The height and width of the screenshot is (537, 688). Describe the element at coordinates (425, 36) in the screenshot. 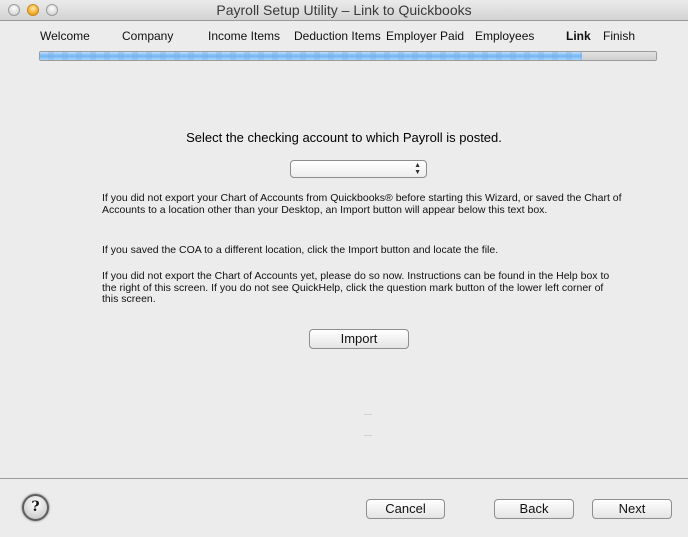

I see `step-employer-paid: Employer Paid` at that location.